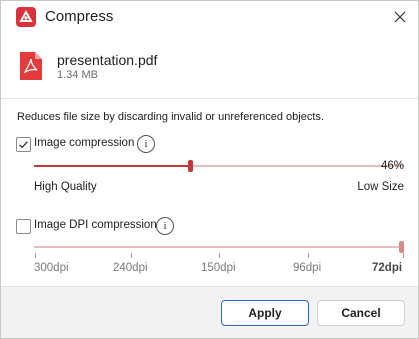  Describe the element at coordinates (95, 225) in the screenshot. I see `dpi-compression-label: Image DPI compression` at that location.